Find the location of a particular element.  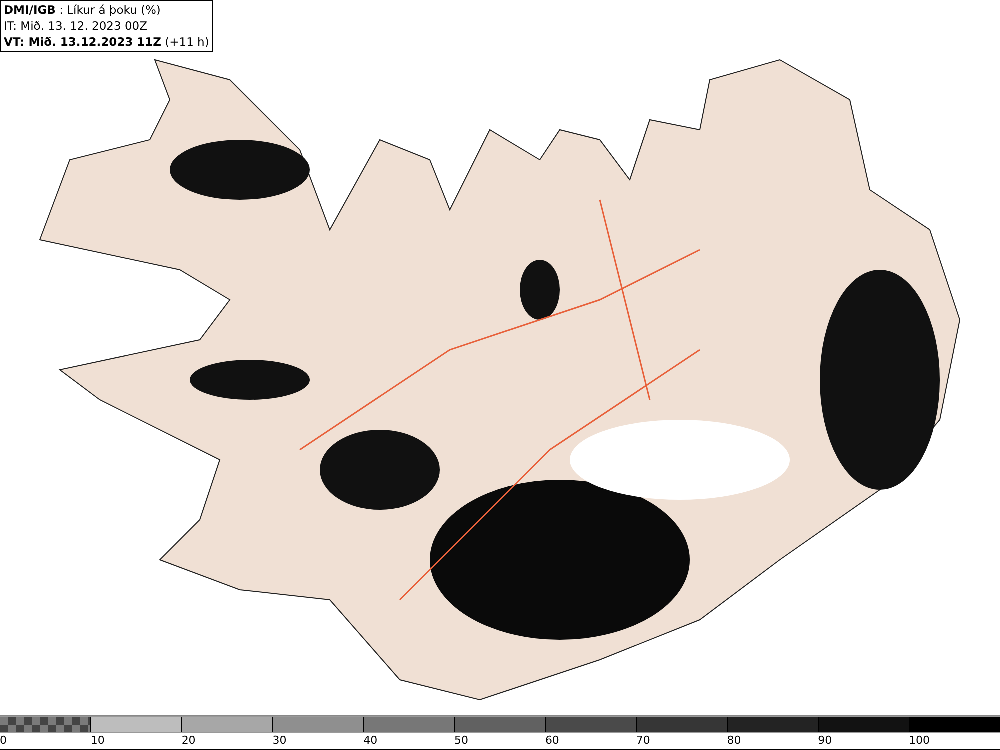

legend-label: 50 is located at coordinates (461, 741).